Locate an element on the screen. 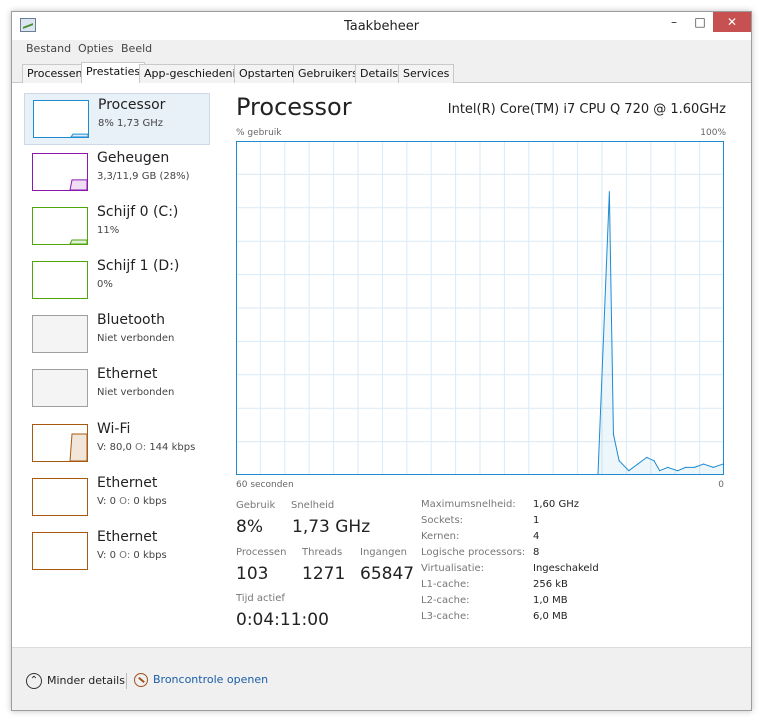  fewer-details-button: ⌃ Minder details is located at coordinates (75, 681).